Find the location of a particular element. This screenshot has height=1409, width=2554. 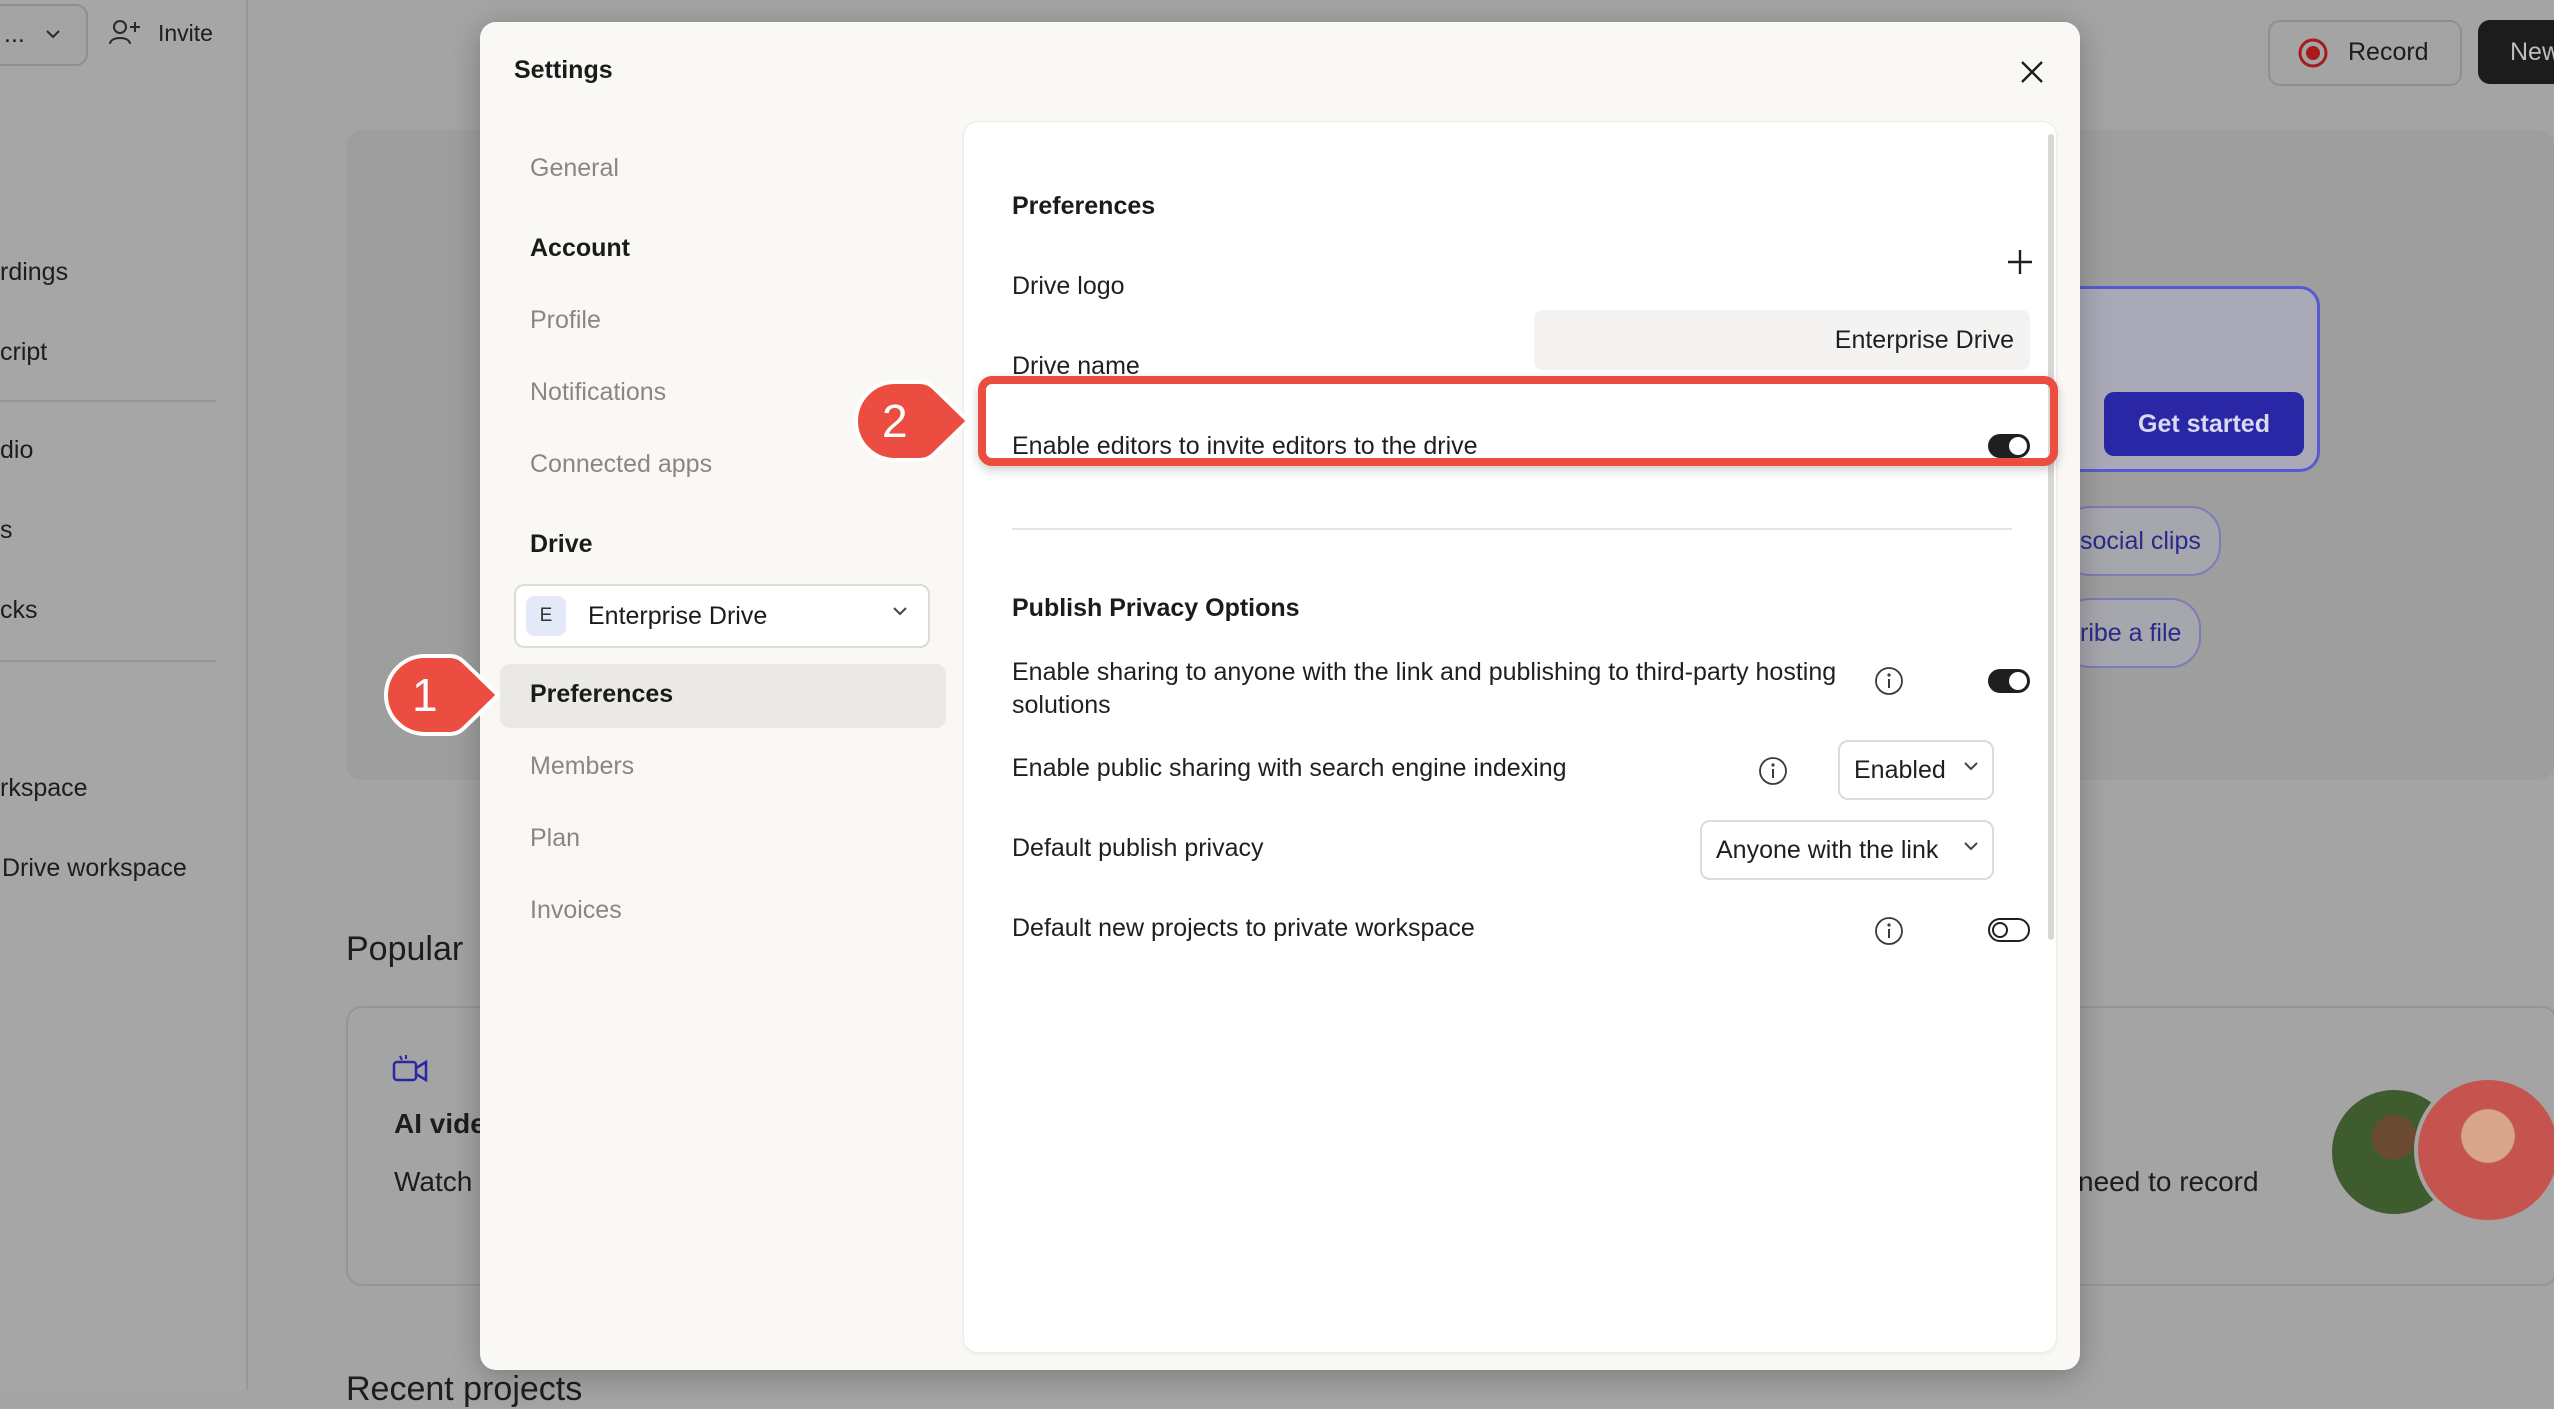

sidebar-item-studio: dio is located at coordinates (16, 450).